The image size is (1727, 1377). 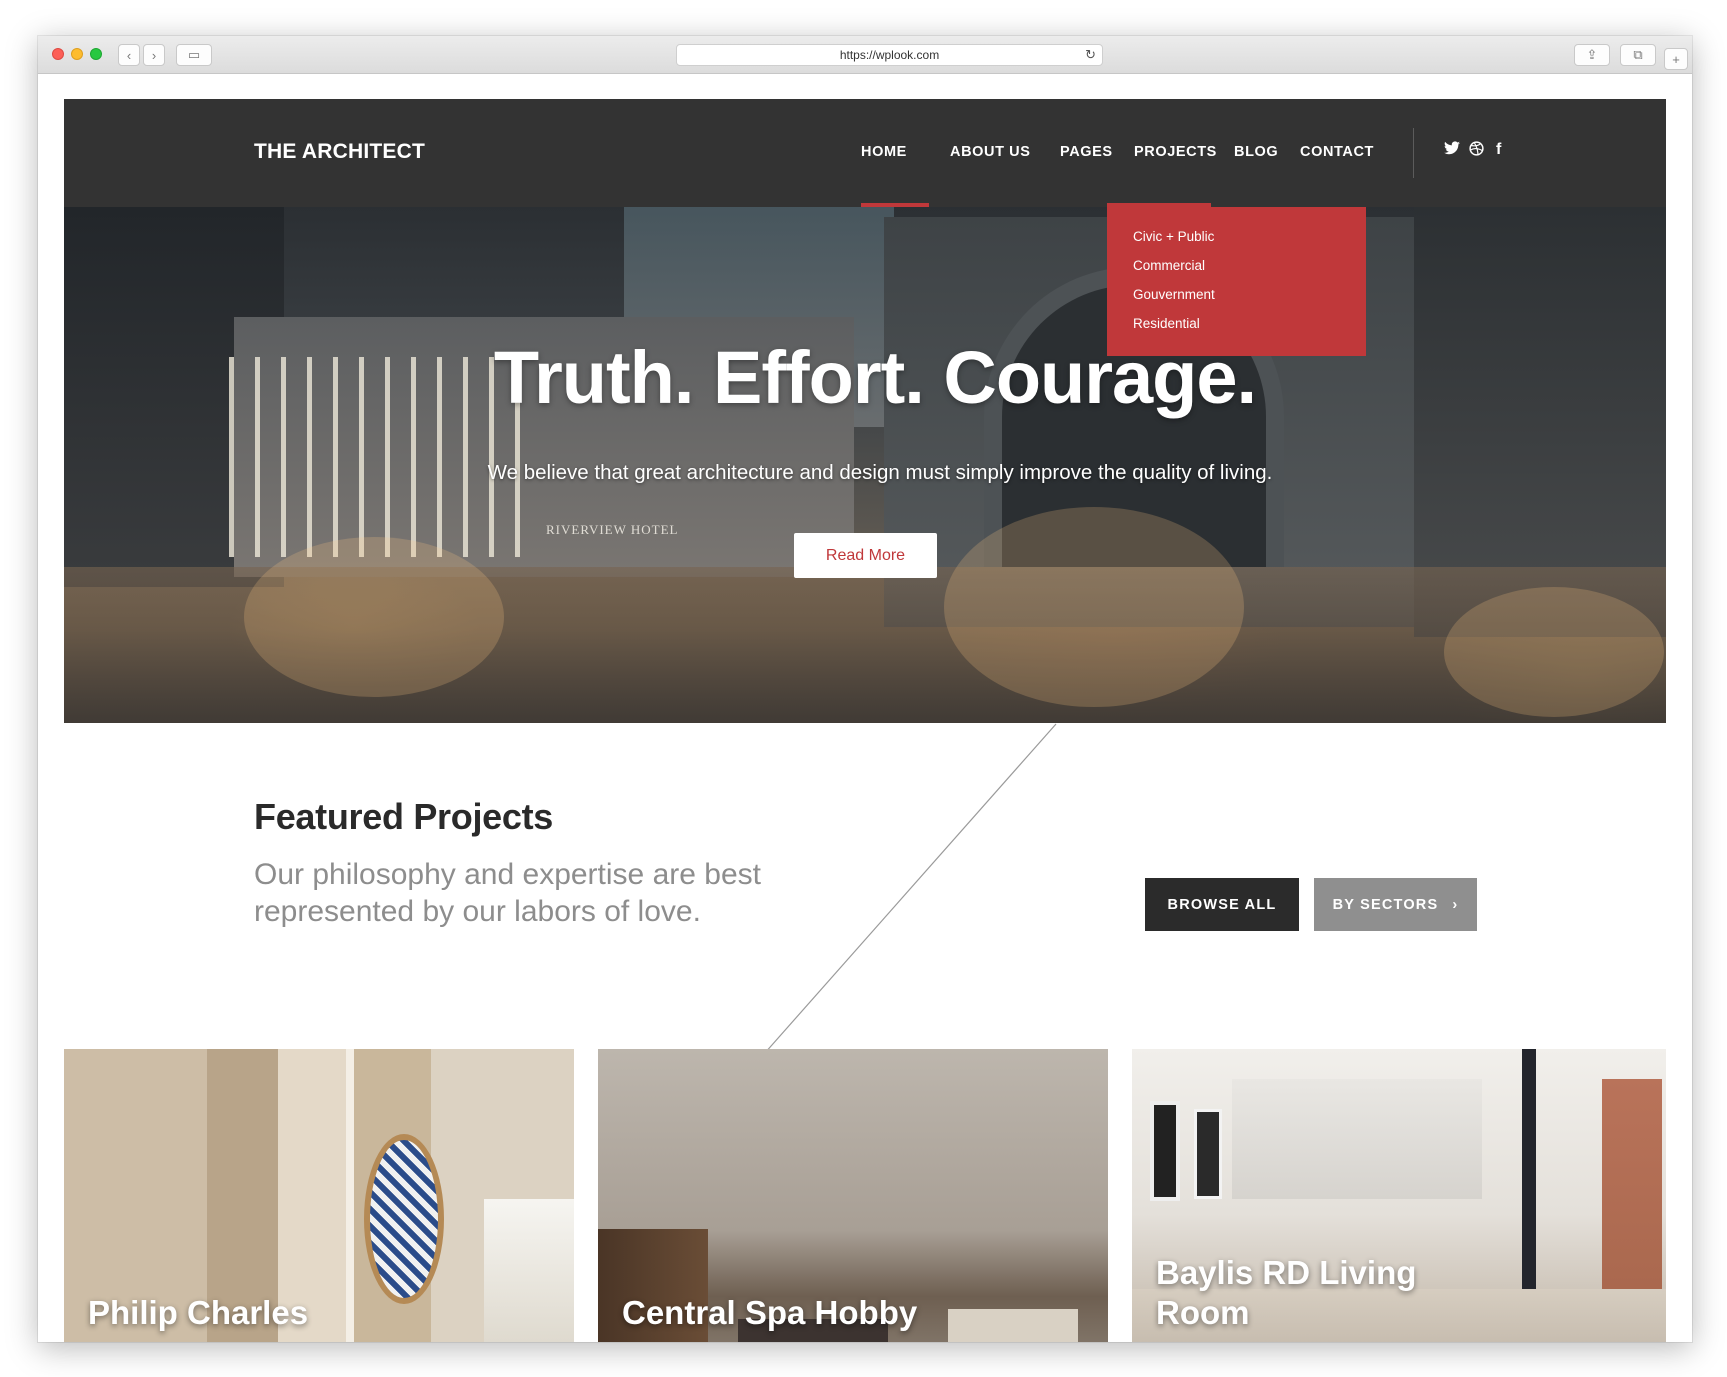 What do you see at coordinates (198, 1312) in the screenshot?
I see `project-title: Philip Charles` at bounding box center [198, 1312].